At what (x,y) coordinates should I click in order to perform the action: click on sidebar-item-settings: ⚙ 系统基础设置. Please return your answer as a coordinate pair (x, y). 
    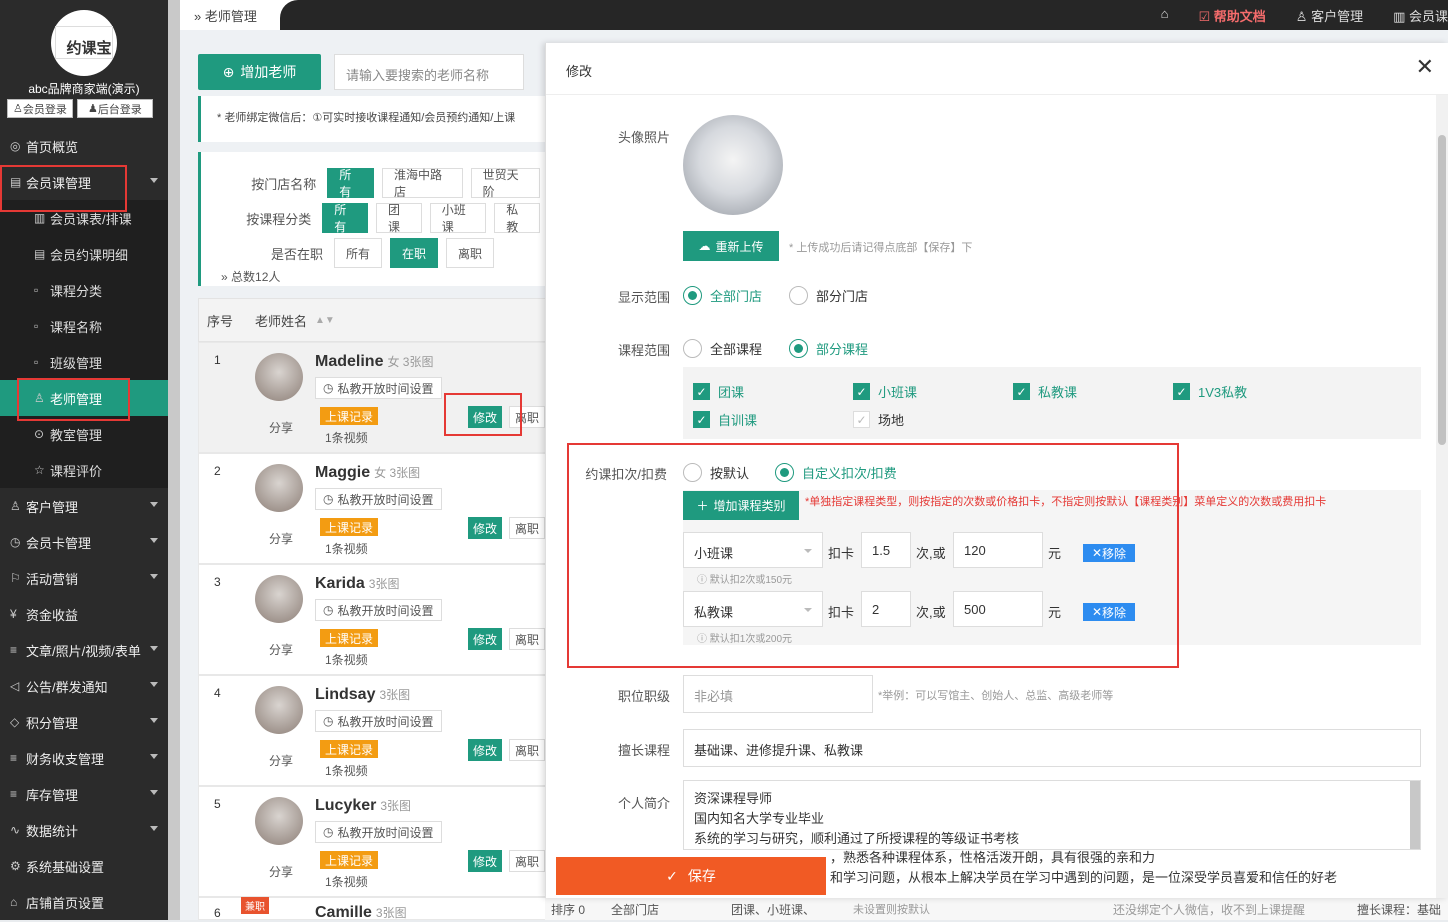
    Looking at the image, I should click on (84, 866).